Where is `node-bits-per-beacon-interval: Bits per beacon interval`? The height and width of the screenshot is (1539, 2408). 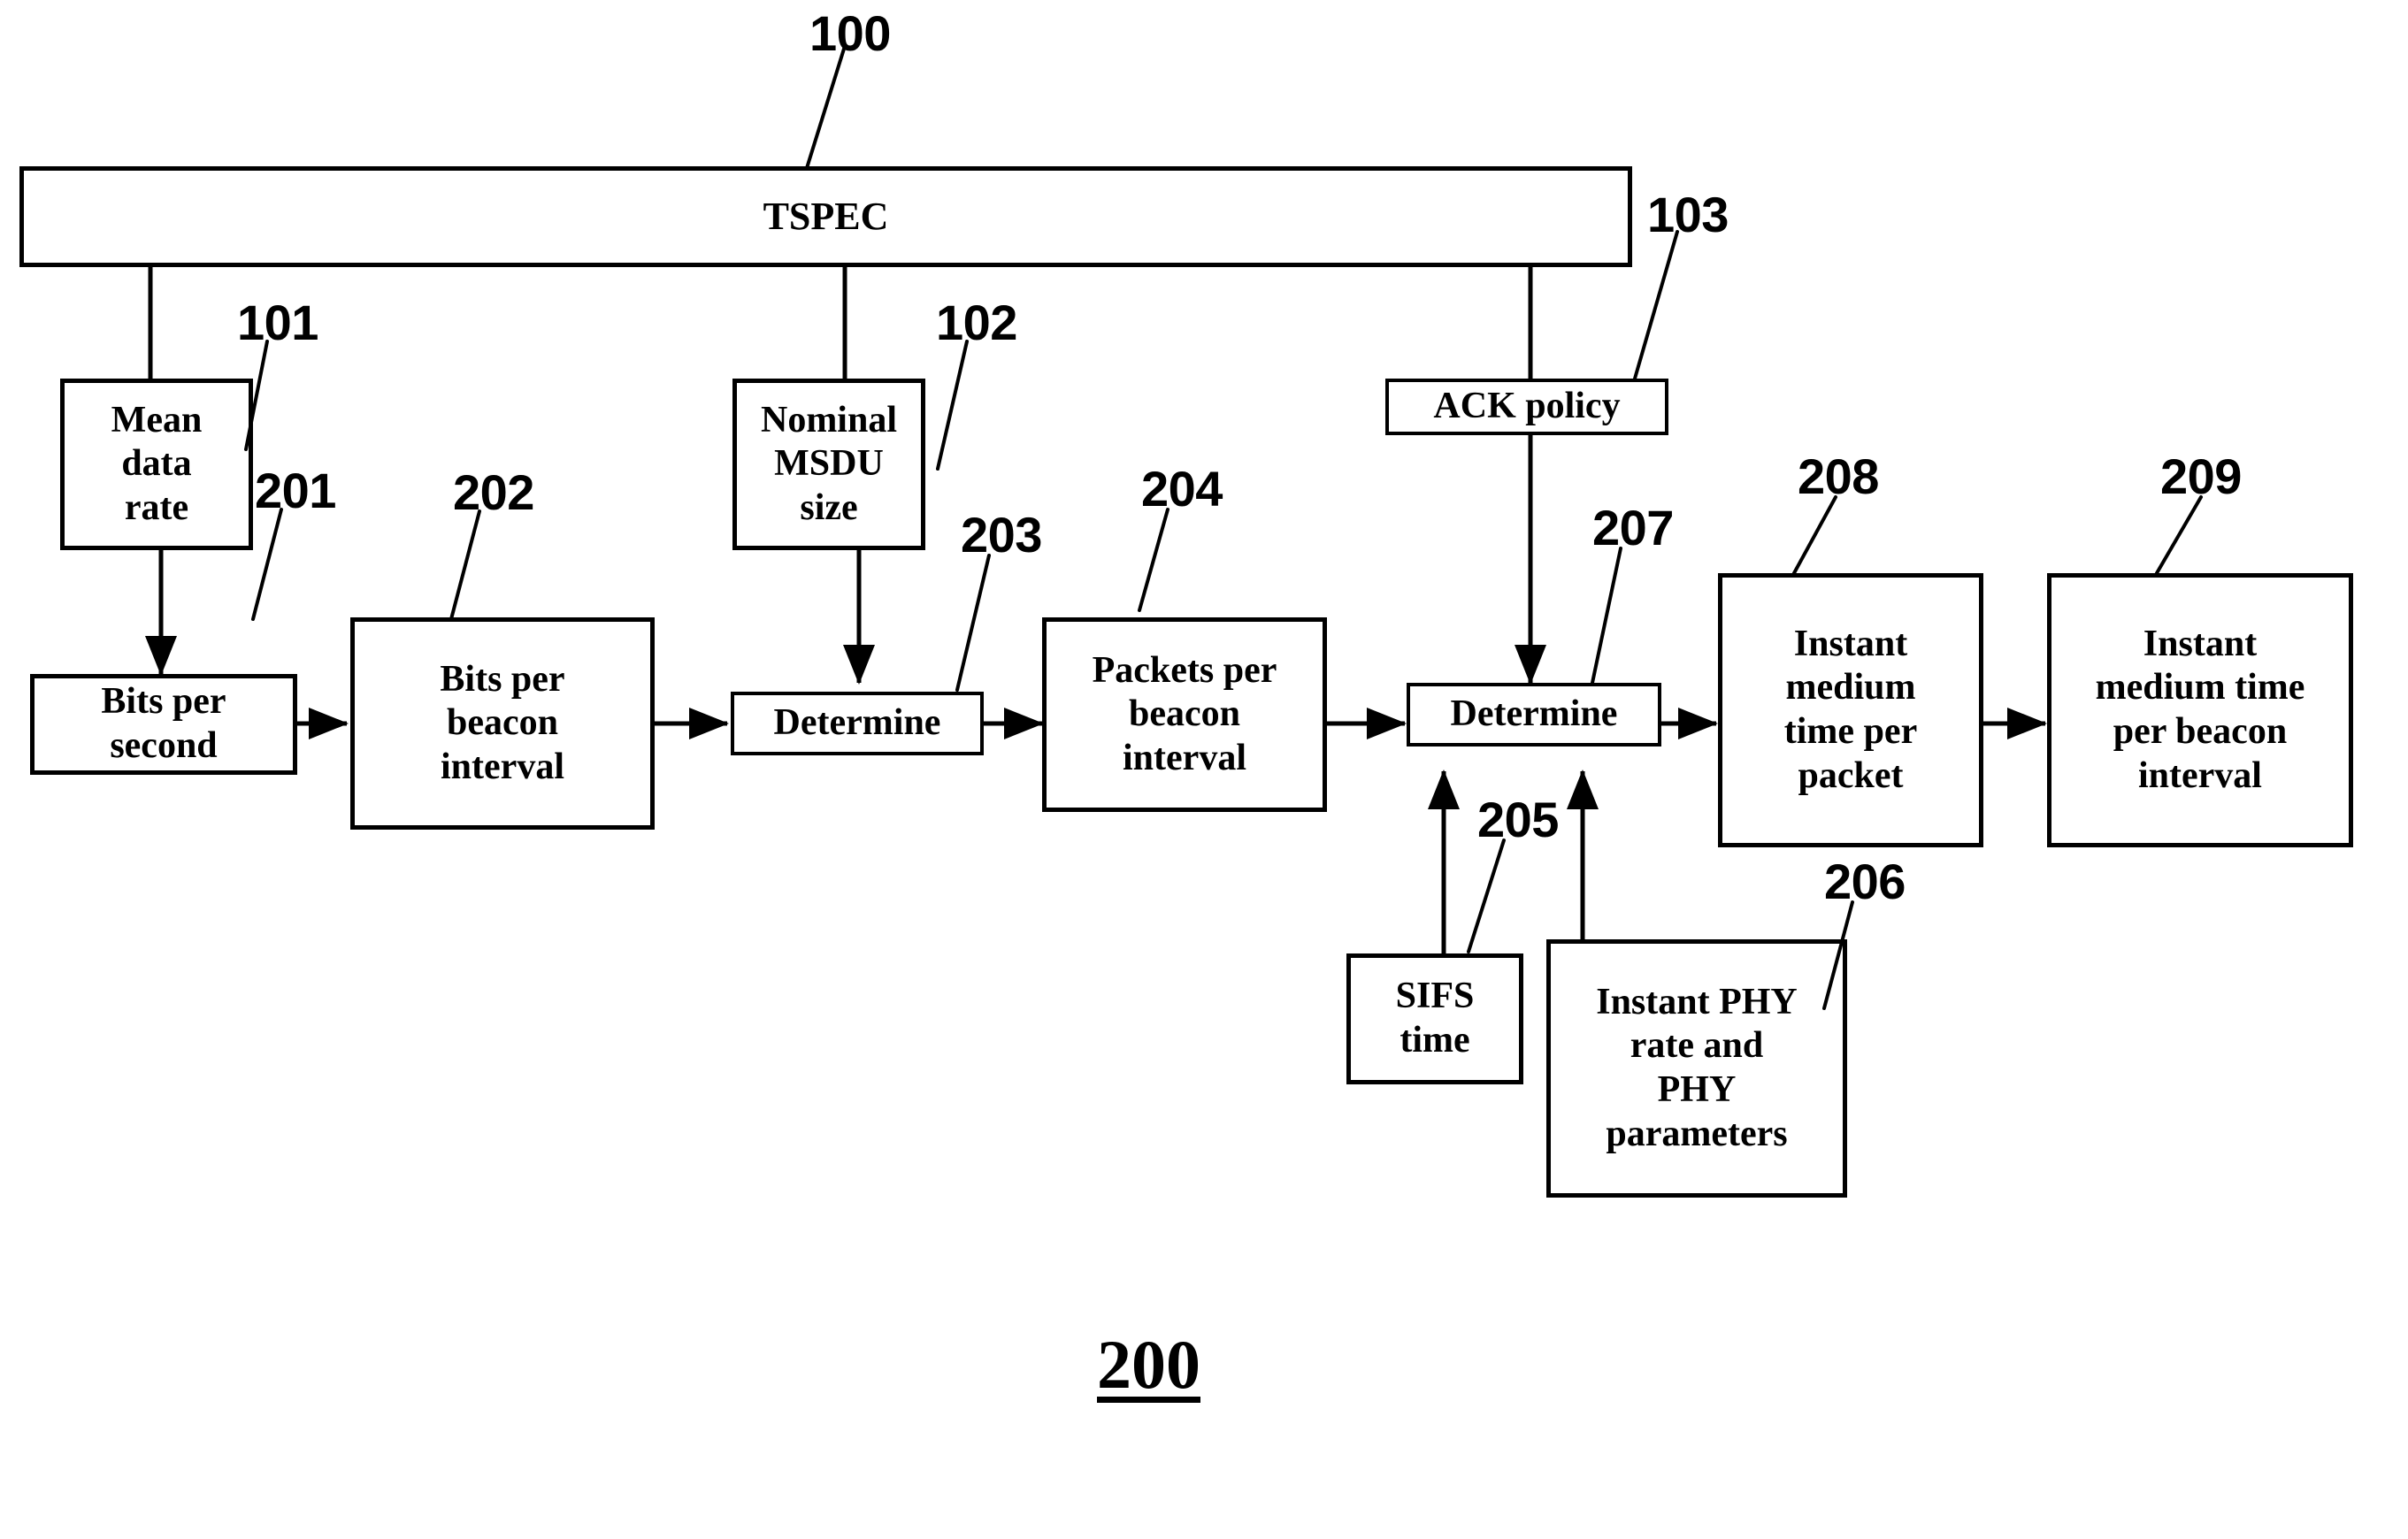
node-bits-per-beacon-interval: Bits per beacon interval is located at coordinates (503, 723).